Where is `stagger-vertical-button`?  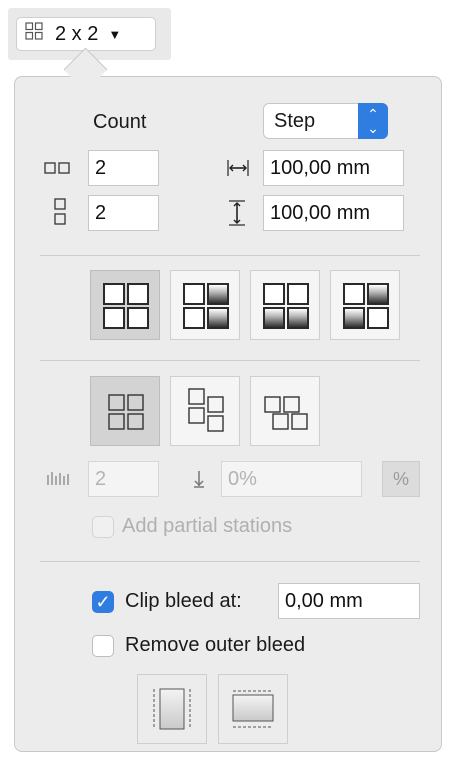
stagger-vertical-button is located at coordinates (205, 411).